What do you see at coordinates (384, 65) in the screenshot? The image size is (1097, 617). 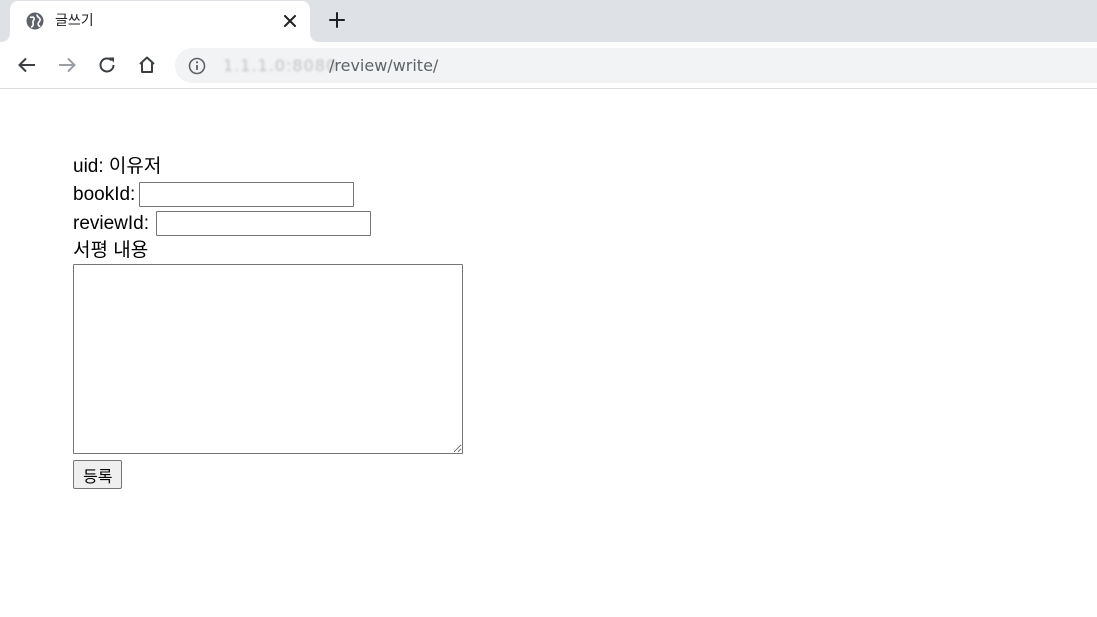 I see `url-path: /review/write/` at bounding box center [384, 65].